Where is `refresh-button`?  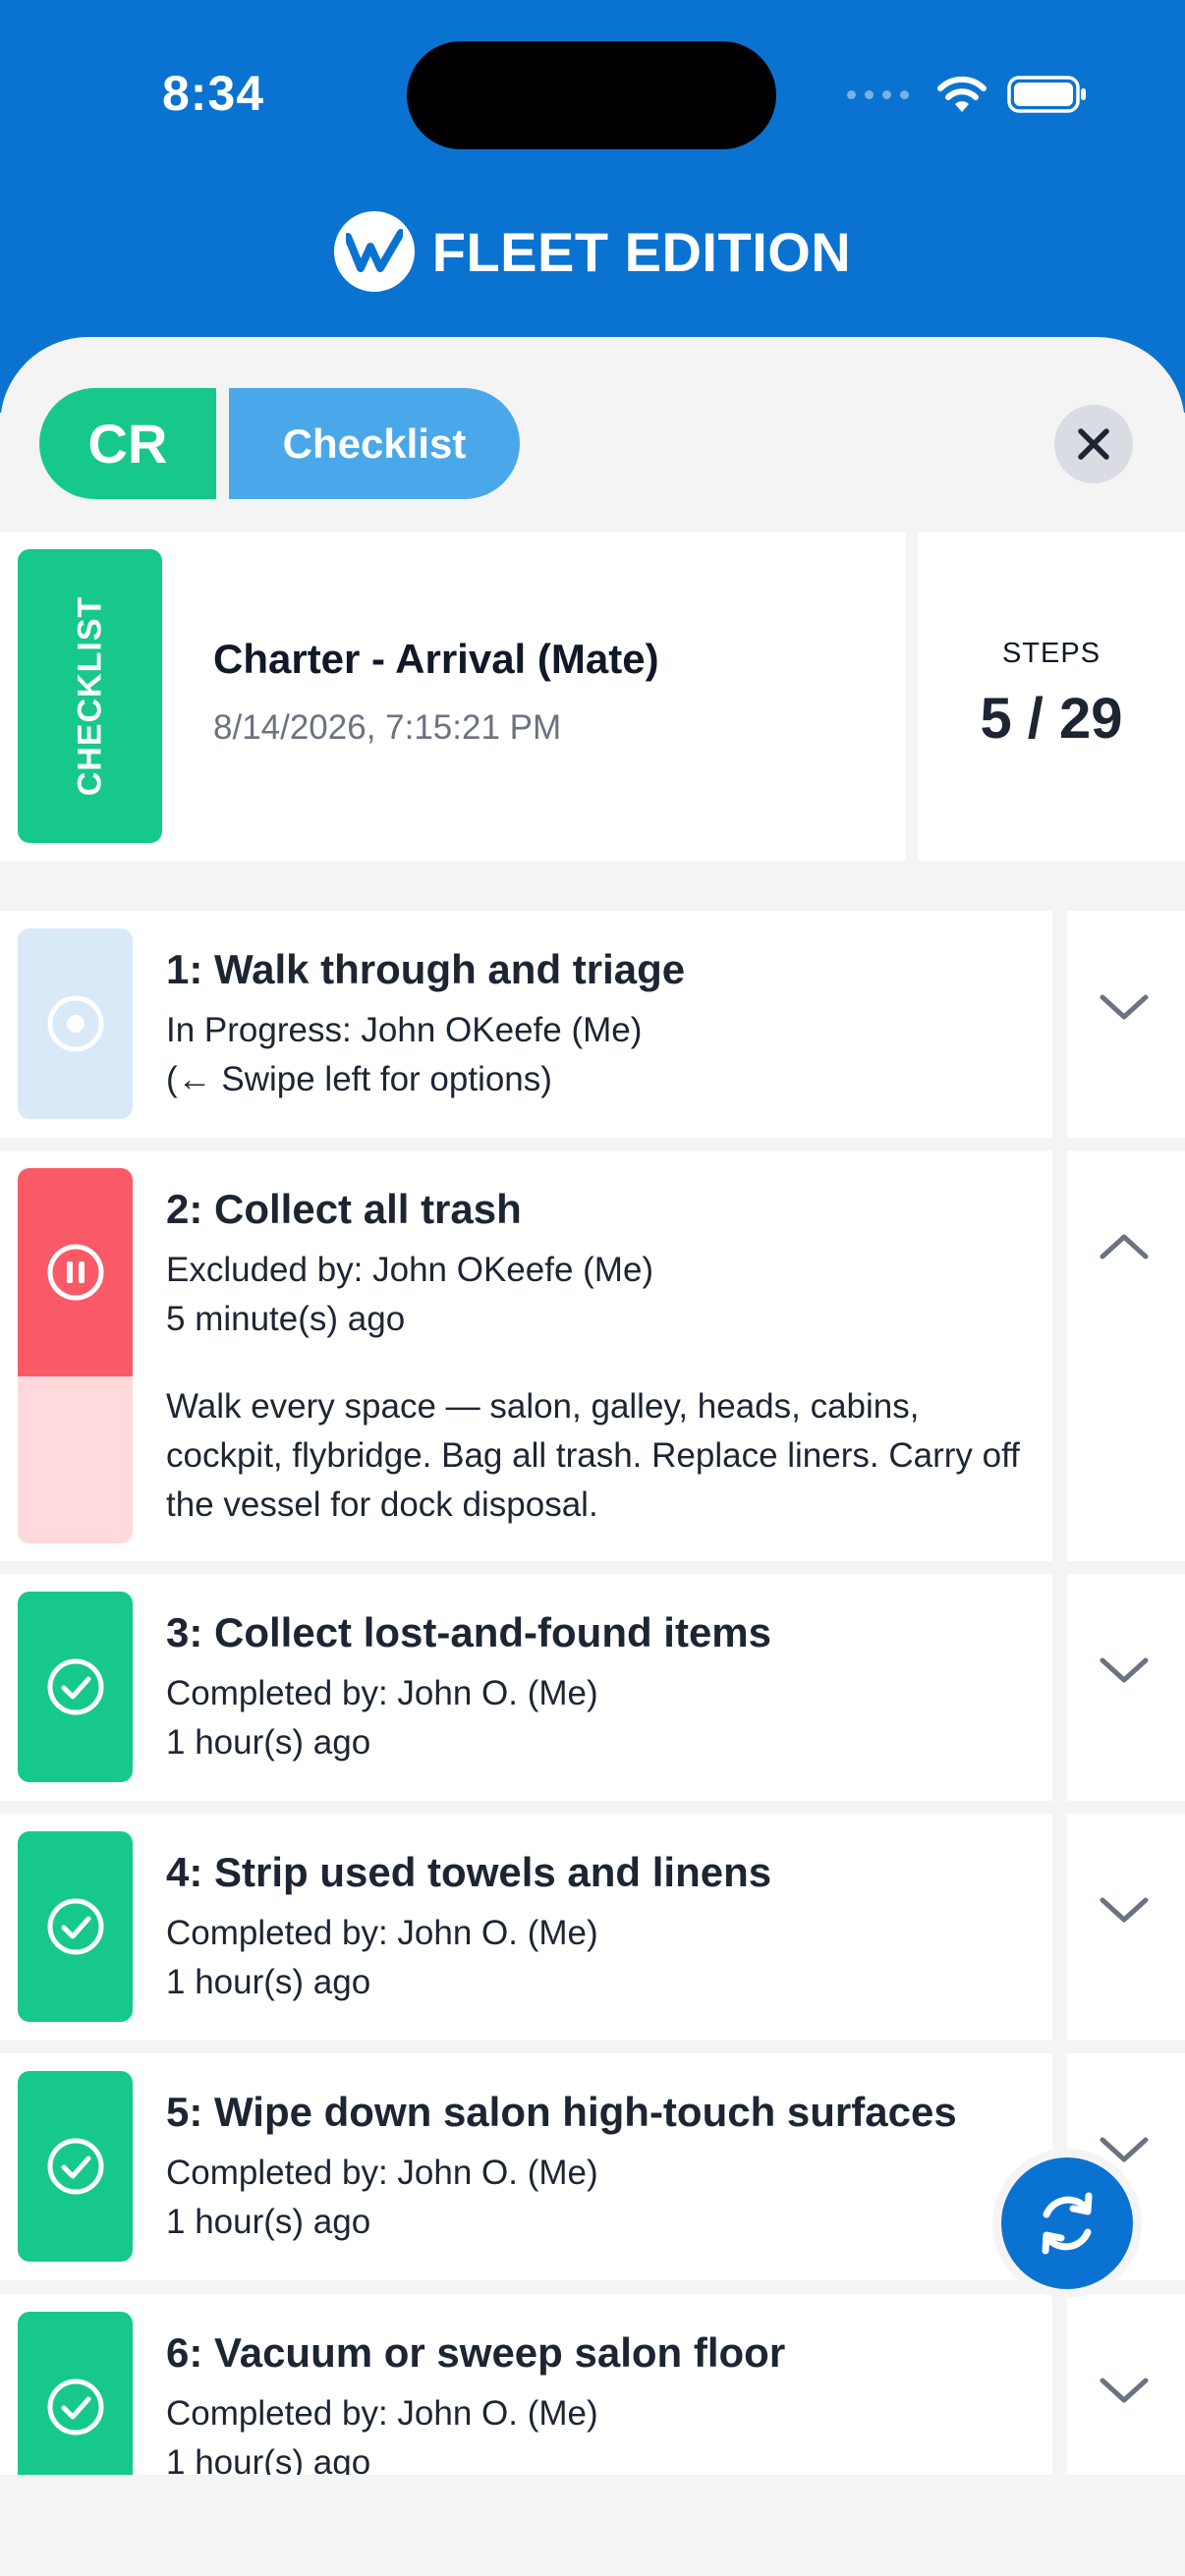 refresh-button is located at coordinates (1067, 2223).